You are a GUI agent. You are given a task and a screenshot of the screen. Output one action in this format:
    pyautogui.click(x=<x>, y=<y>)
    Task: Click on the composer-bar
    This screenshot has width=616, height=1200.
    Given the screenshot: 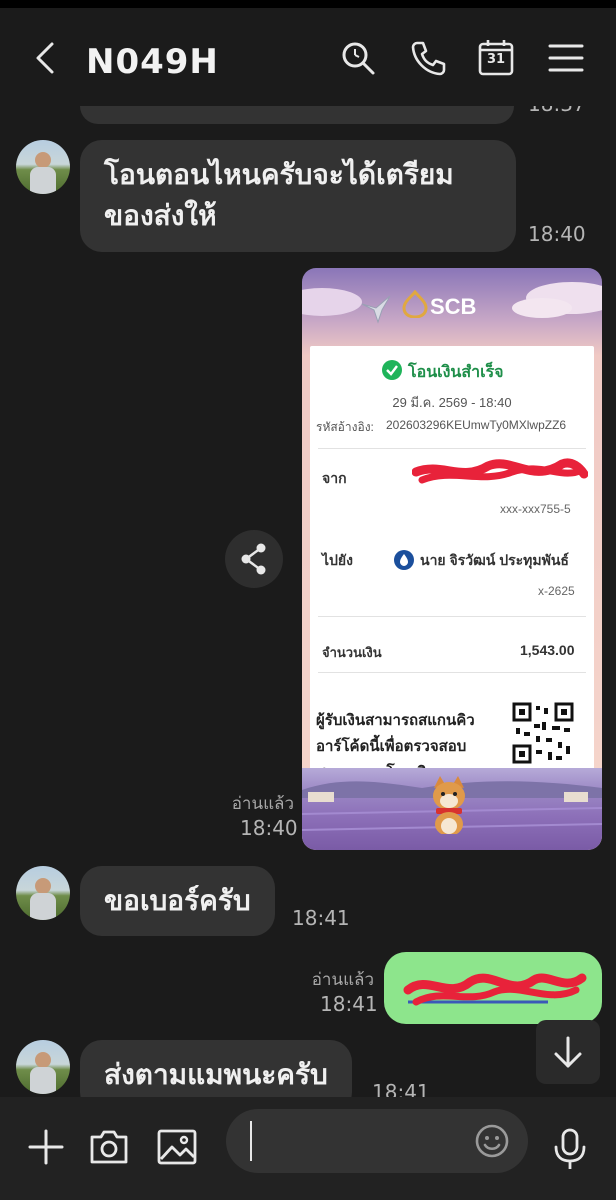 What is the action you would take?
    pyautogui.click(x=308, y=1148)
    